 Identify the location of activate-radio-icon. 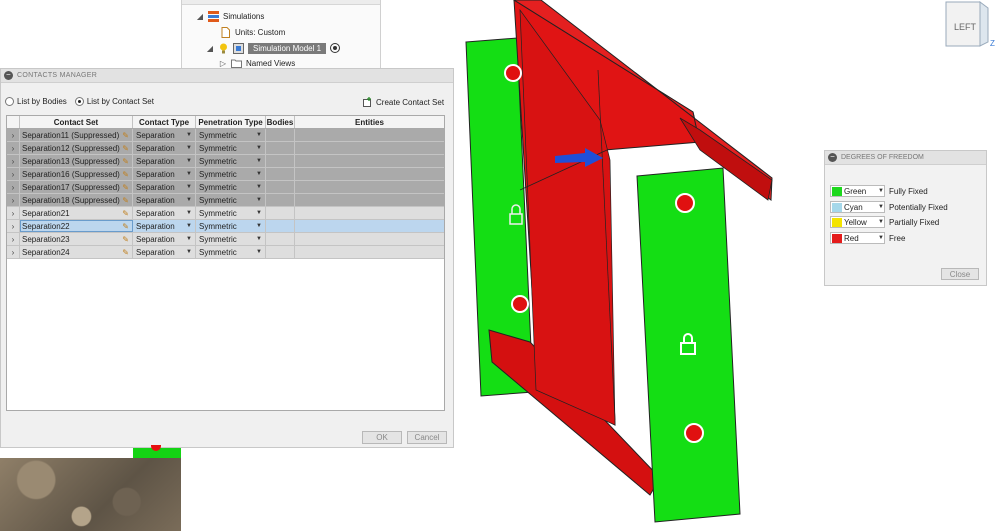
(335, 48).